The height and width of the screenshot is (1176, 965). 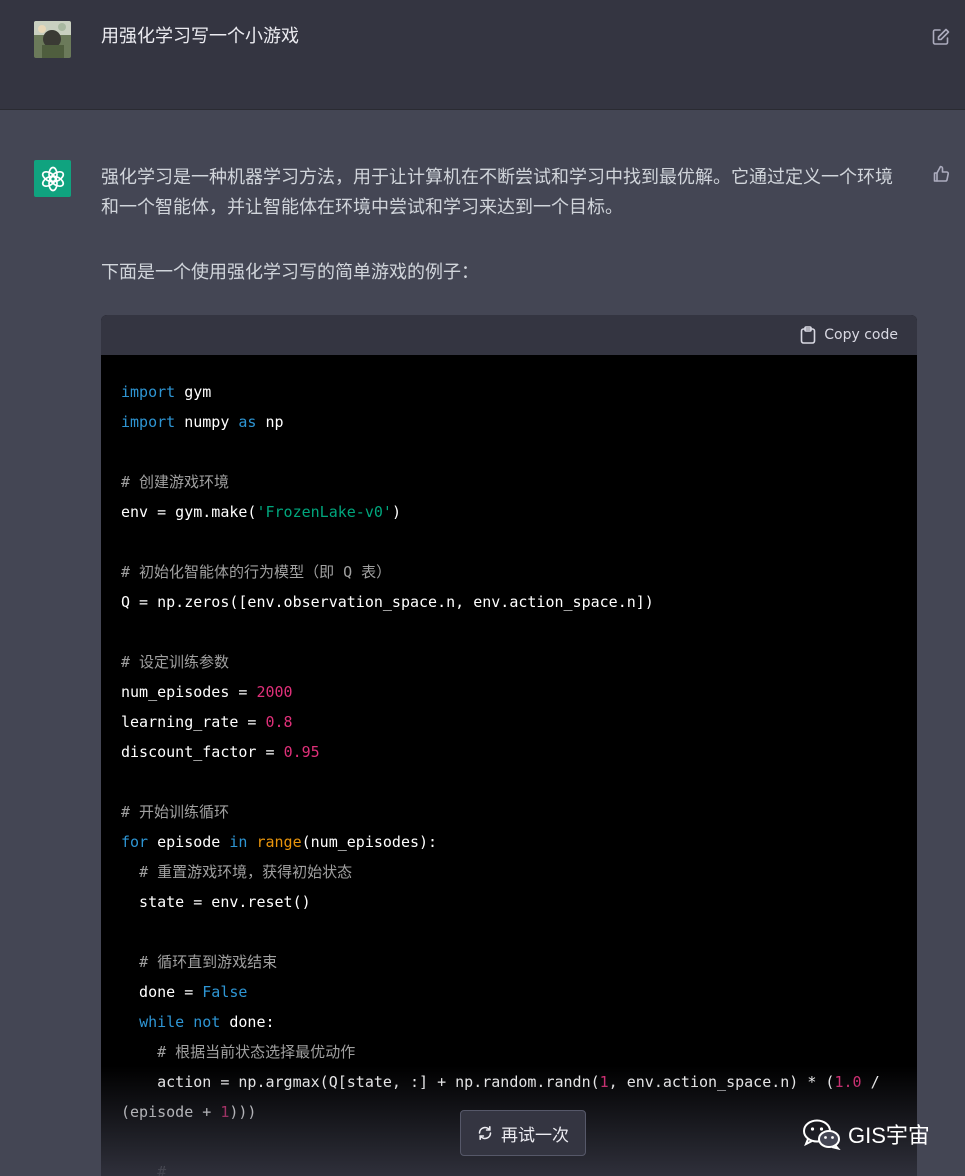 I want to click on openai-logo-icon, so click(x=52, y=178).